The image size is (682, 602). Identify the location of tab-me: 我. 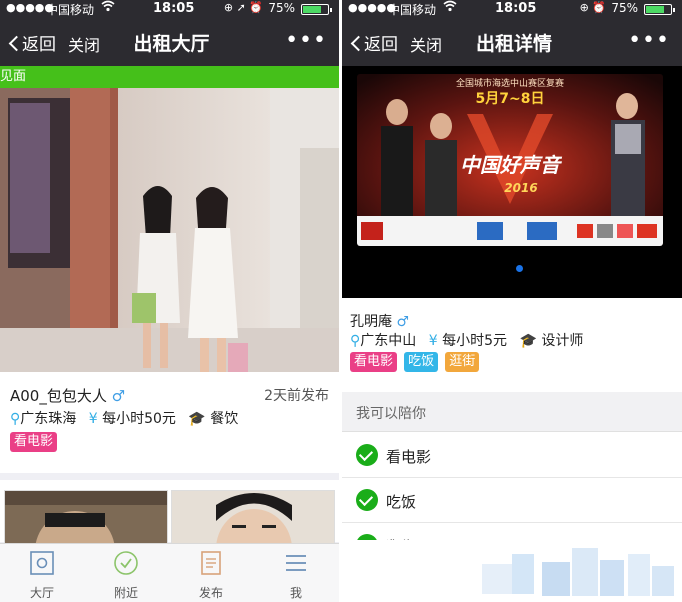
(296, 573).